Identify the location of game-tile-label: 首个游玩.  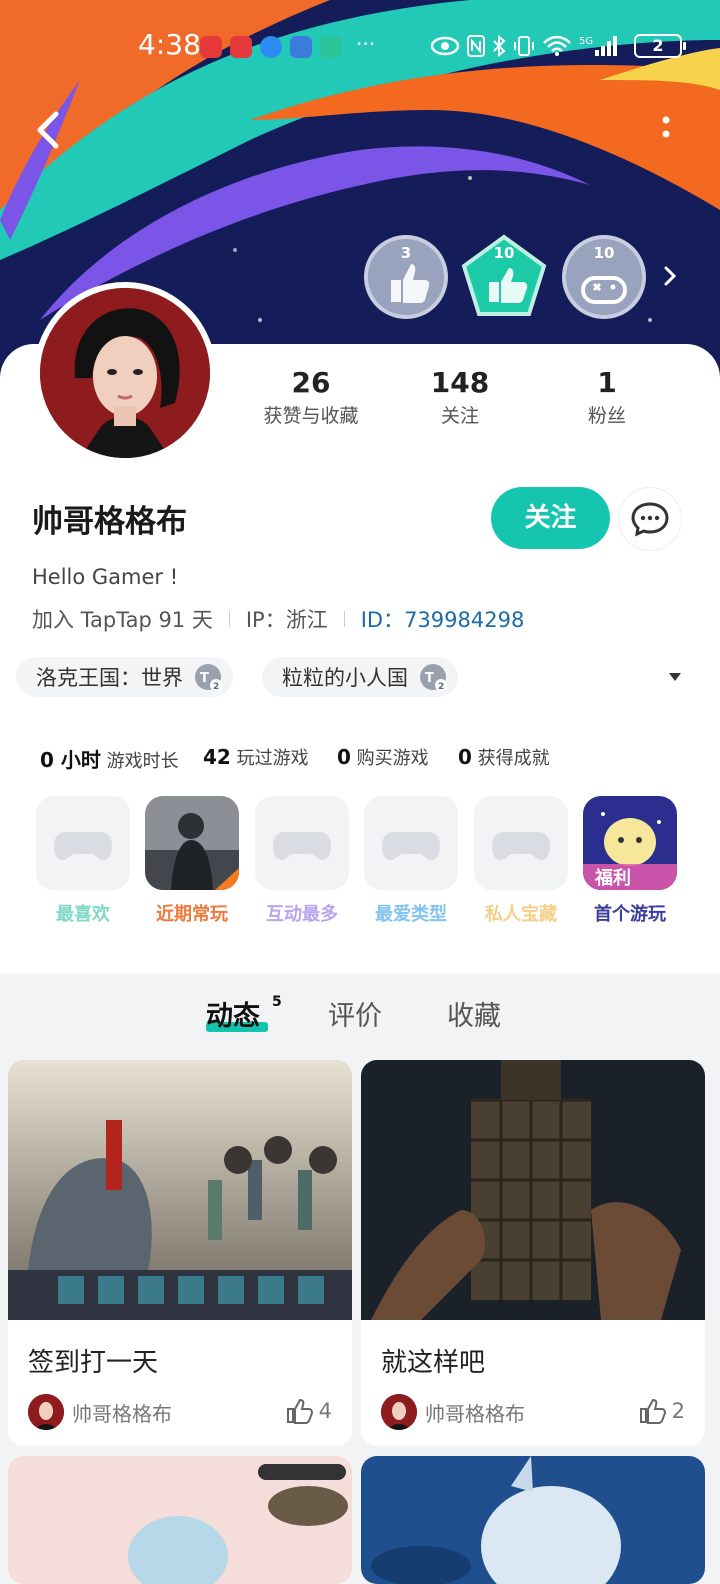
(630, 914).